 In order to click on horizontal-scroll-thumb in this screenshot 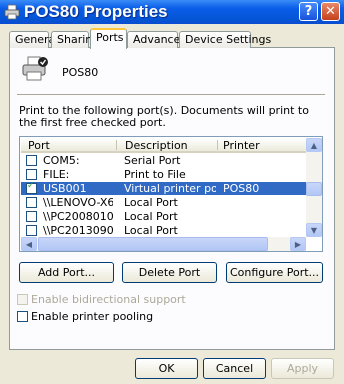, I will do `click(153, 244)`.